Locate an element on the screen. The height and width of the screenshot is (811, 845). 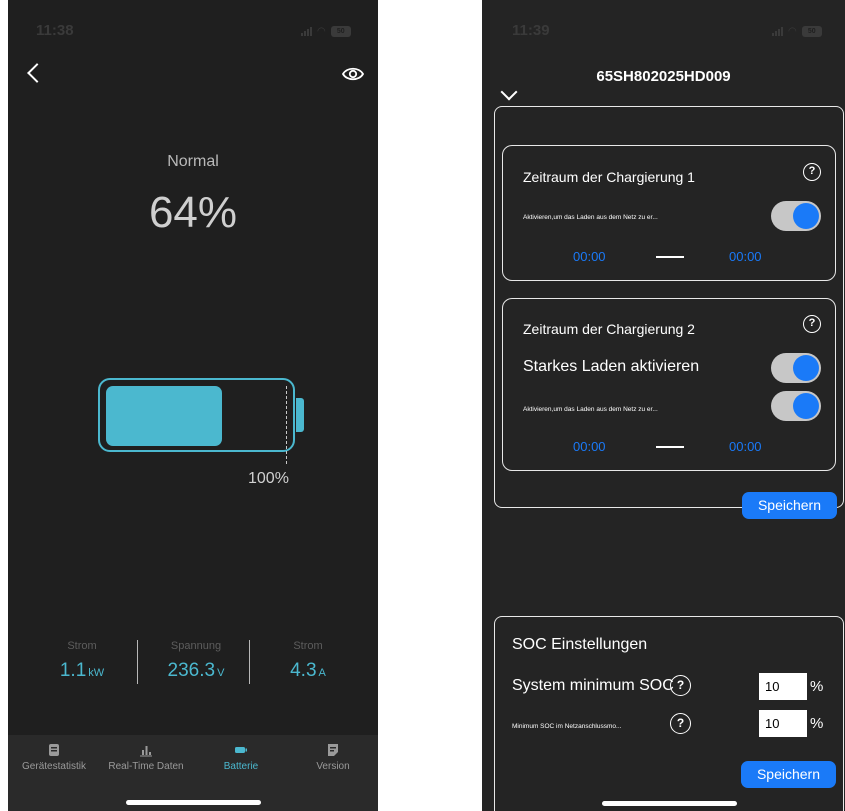
tab-label: Version is located at coordinates (333, 766).